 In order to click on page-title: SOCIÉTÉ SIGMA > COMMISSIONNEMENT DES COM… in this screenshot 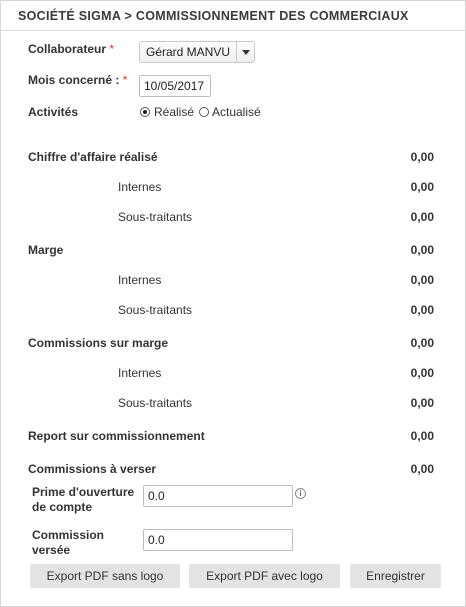, I will do `click(213, 16)`.